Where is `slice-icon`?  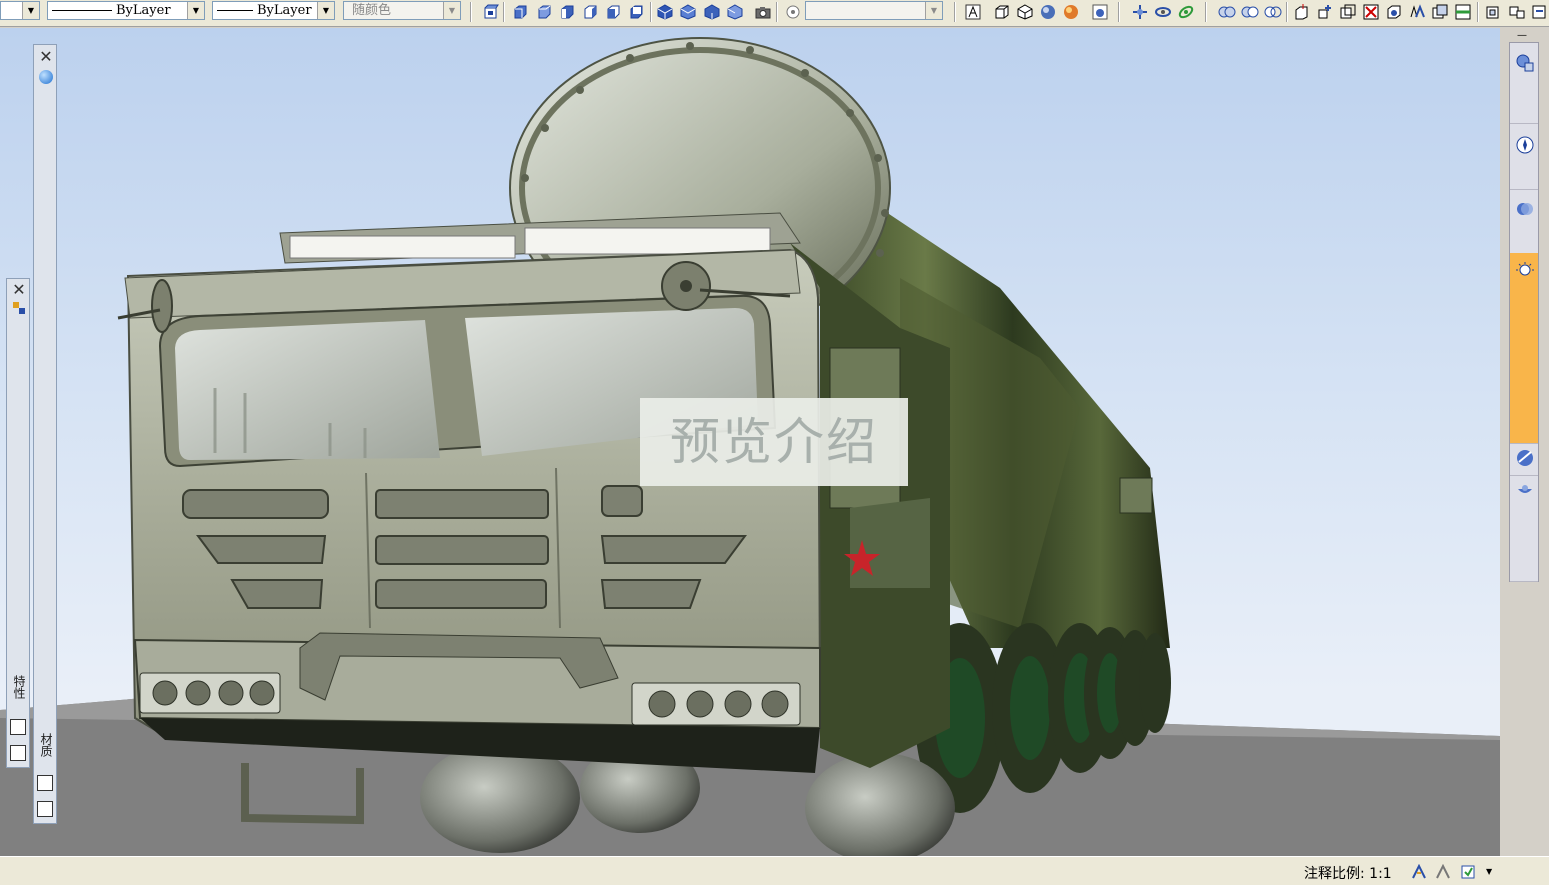 slice-icon is located at coordinates (1440, 12).